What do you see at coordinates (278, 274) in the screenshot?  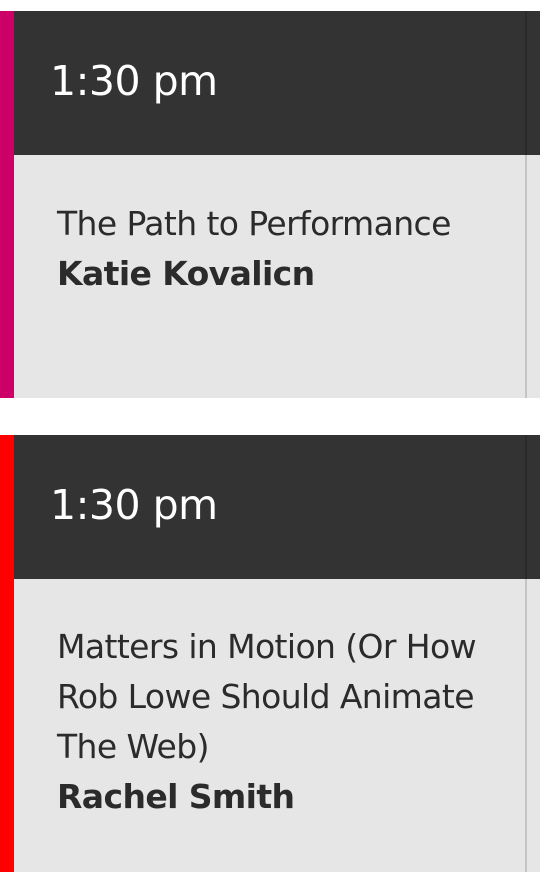 I see `session-speaker: Katie Kovalicn` at bounding box center [278, 274].